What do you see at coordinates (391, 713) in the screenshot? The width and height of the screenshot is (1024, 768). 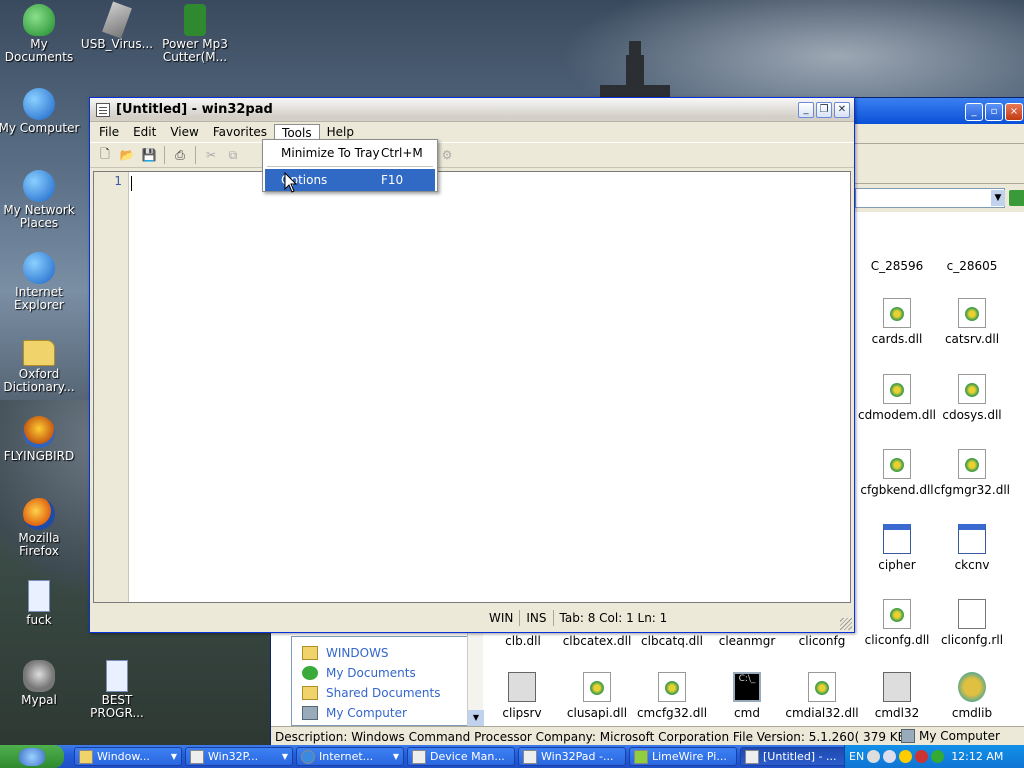 I see `tree-item-my-computer: My Computer` at bounding box center [391, 713].